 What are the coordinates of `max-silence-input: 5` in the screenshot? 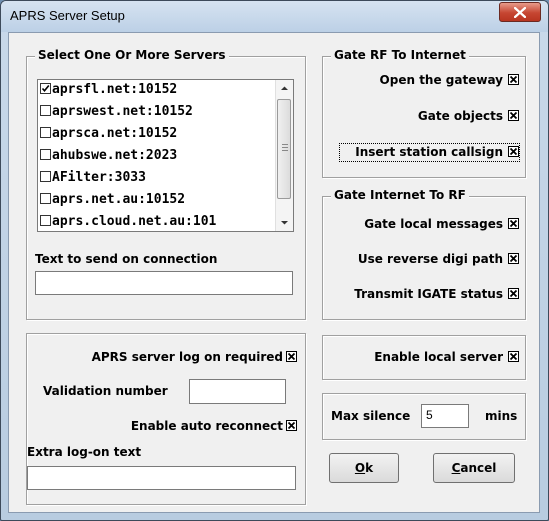 It's located at (445, 416).